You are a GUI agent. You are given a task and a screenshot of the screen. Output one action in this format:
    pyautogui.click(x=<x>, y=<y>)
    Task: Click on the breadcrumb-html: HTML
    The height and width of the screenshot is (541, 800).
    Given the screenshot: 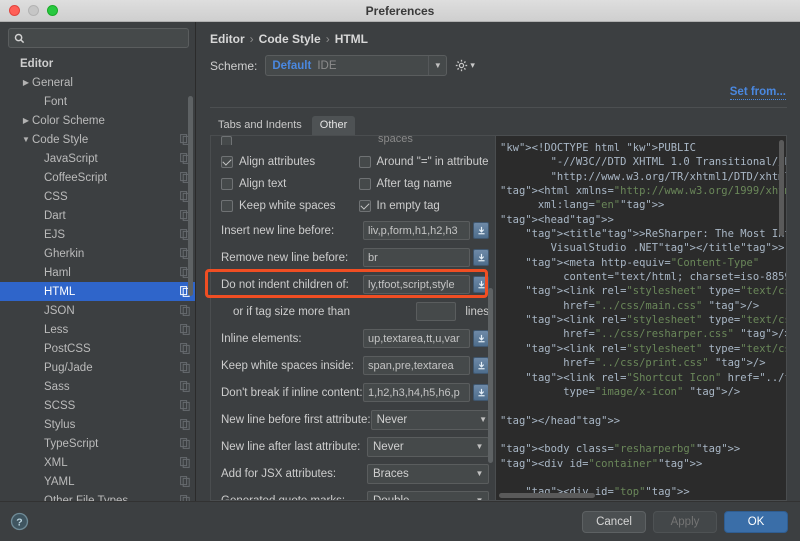 What is the action you would take?
    pyautogui.click(x=351, y=39)
    